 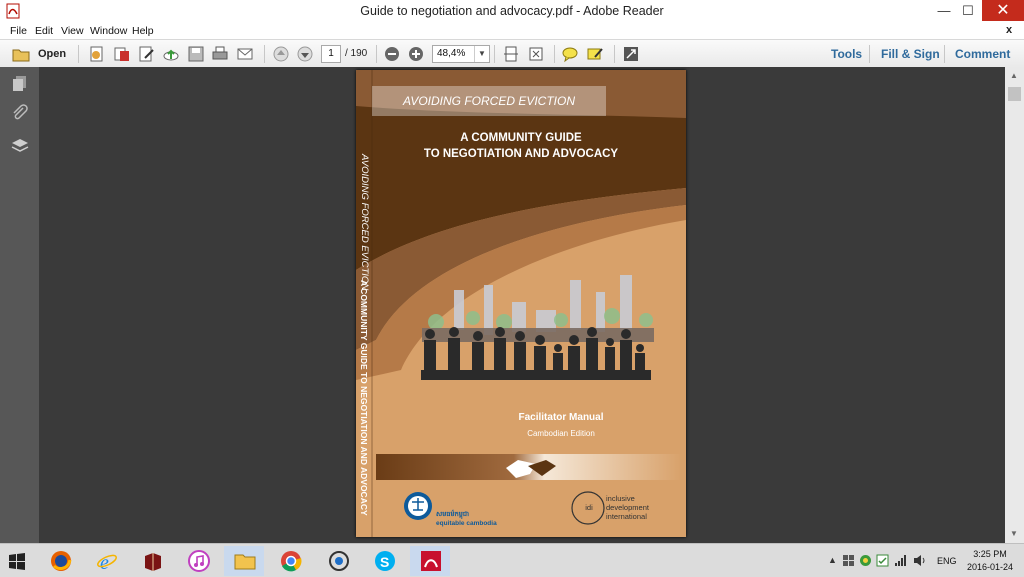 What do you see at coordinates (589, 507) in the screenshot?
I see `idi-logo-abbr: idi` at bounding box center [589, 507].